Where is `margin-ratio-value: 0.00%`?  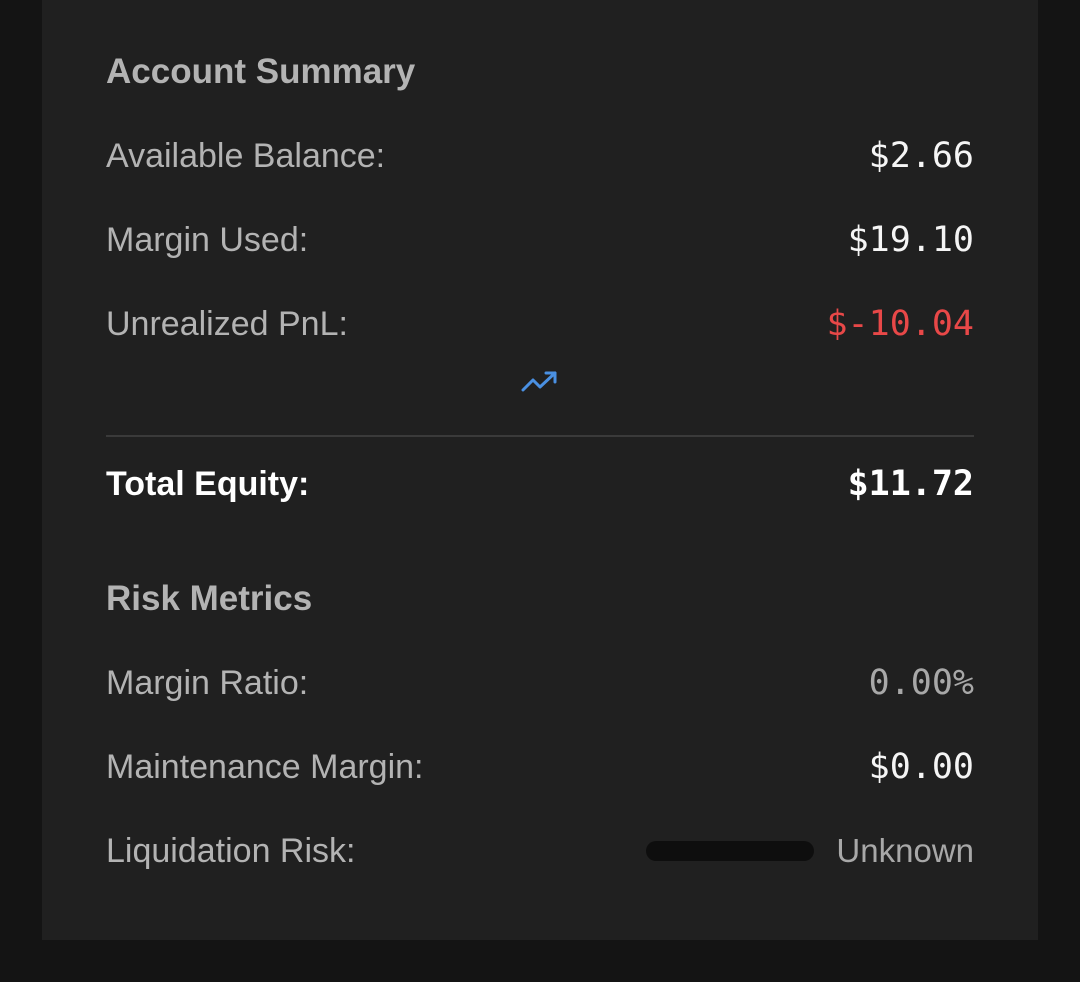
margin-ratio-value: 0.00% is located at coordinates (921, 683).